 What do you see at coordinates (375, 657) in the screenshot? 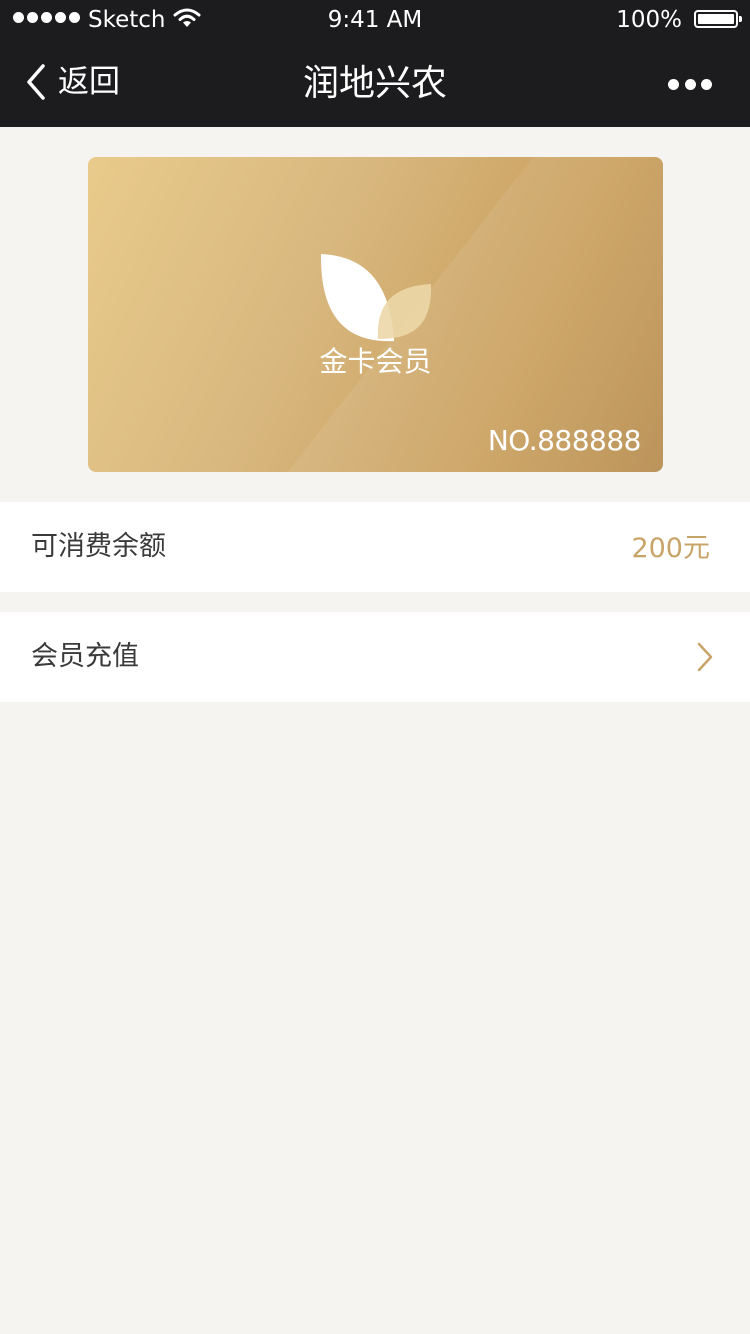
I see `recharge-row: 会员充值` at bounding box center [375, 657].